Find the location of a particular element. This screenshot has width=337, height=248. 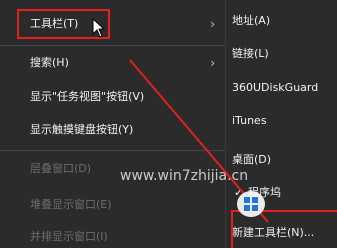

watermark-logo is located at coordinates (237, 210).